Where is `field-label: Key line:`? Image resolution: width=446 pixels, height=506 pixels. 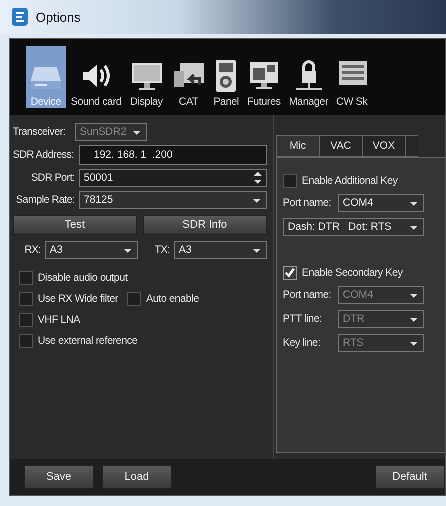 field-label: Key line: is located at coordinates (302, 343).